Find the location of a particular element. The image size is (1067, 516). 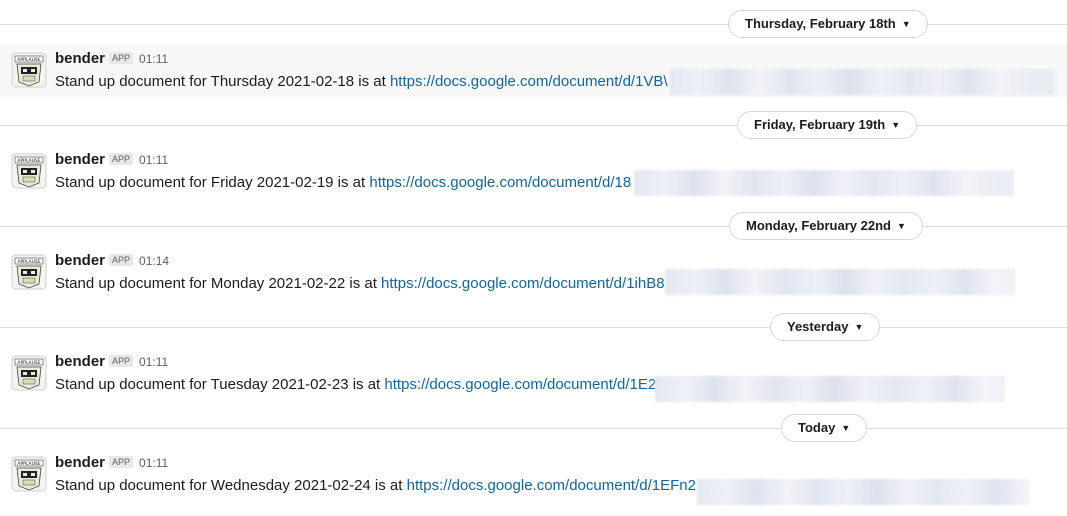

date-label: Monday, February 22nd is located at coordinates (818, 225).